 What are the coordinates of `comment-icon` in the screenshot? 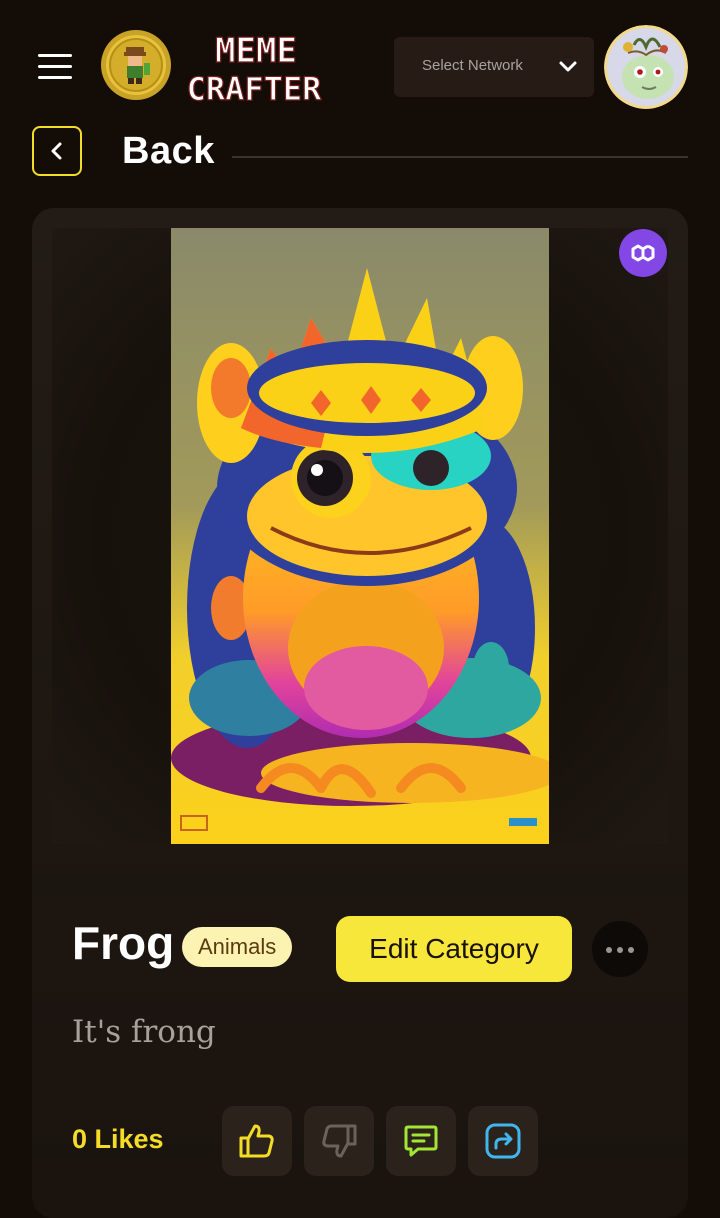 It's located at (421, 1141).